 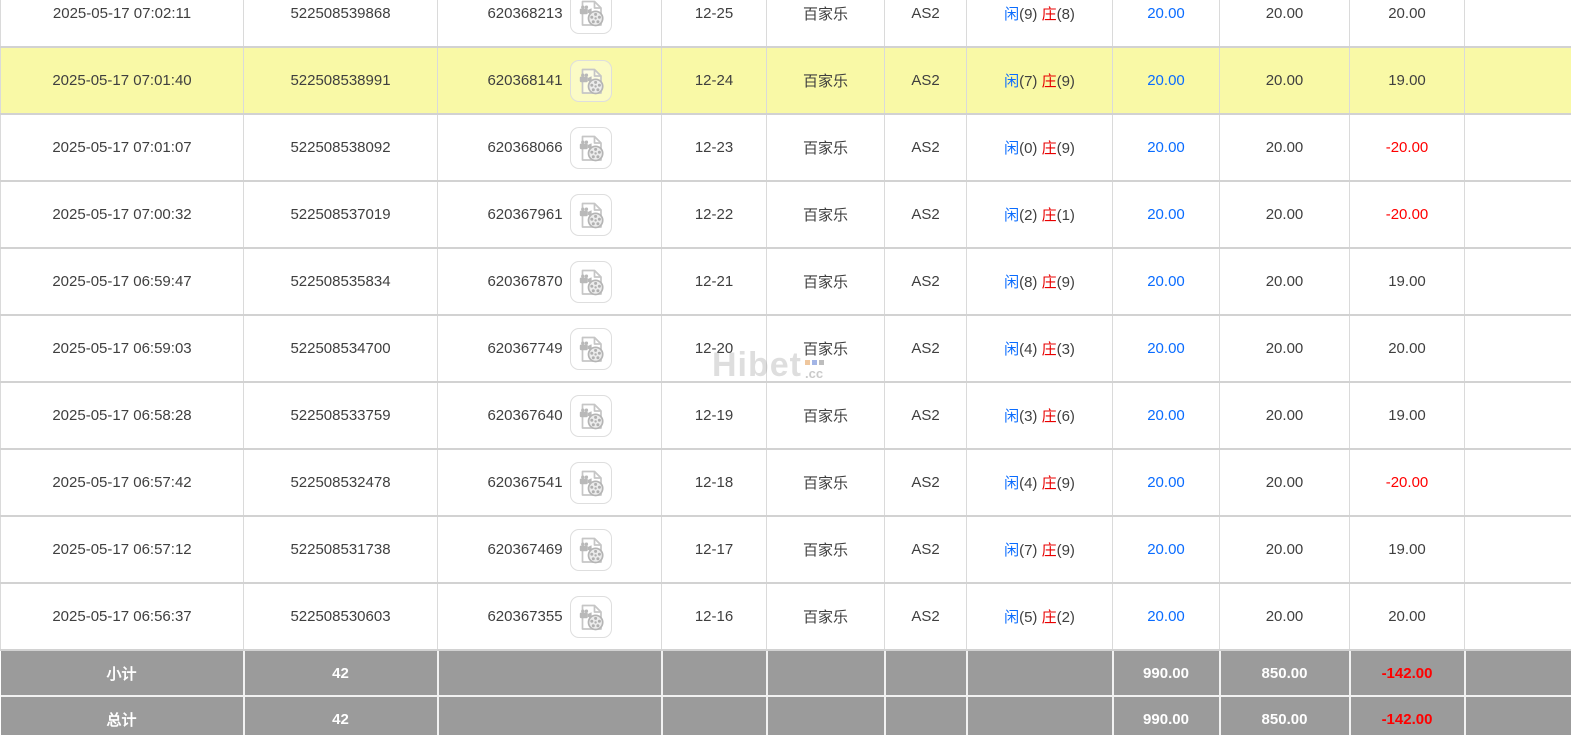 I want to click on game-number: 620368213, so click(x=525, y=13).